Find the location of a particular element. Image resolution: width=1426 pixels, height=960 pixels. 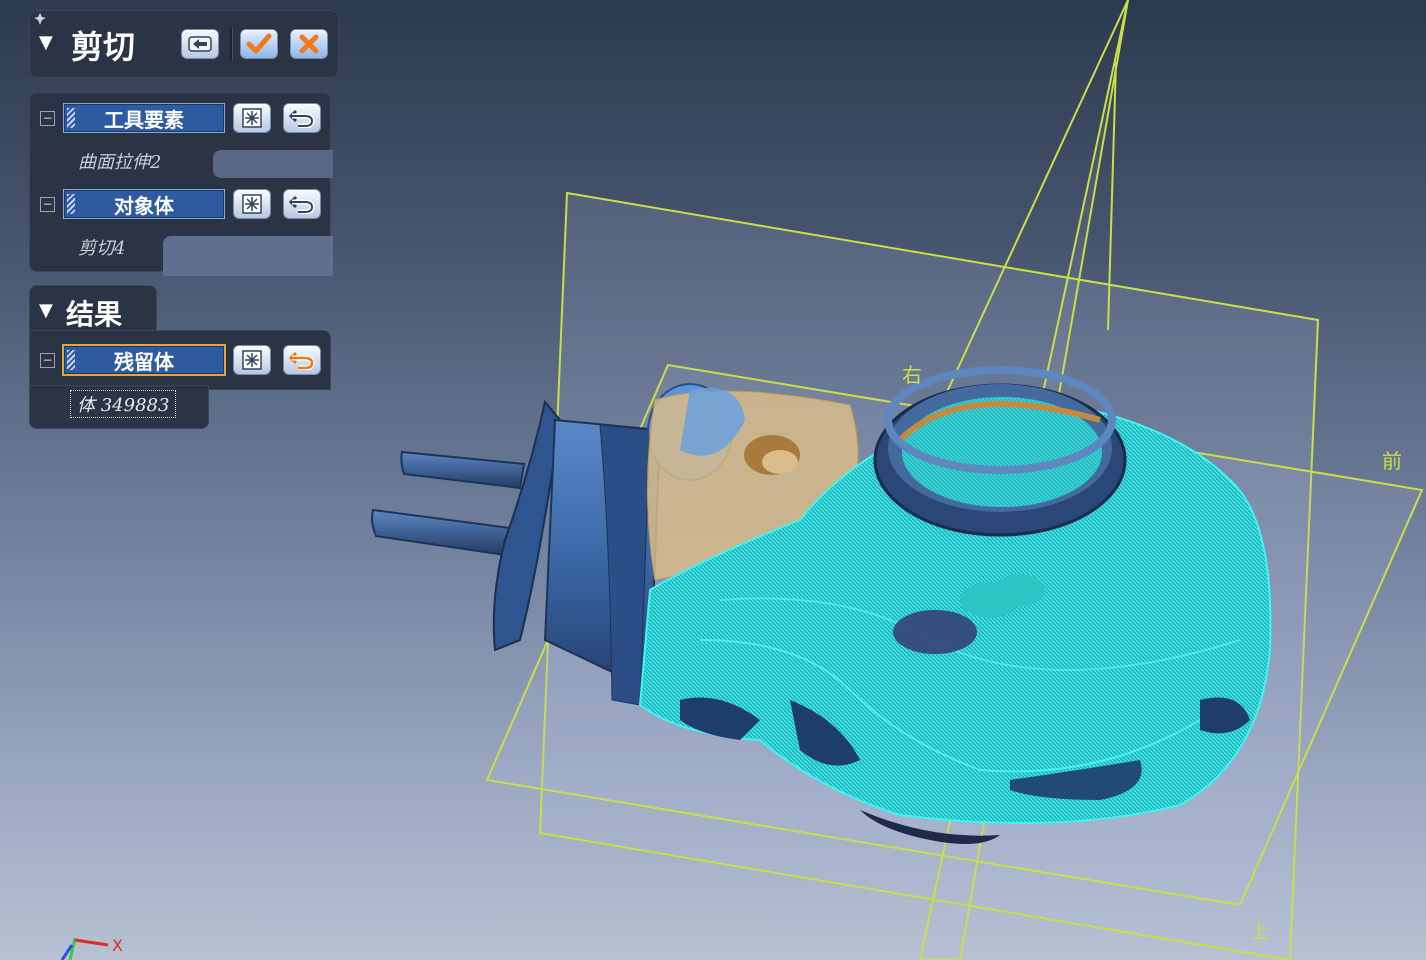

remain-body-collapse: − is located at coordinates (47, 360).